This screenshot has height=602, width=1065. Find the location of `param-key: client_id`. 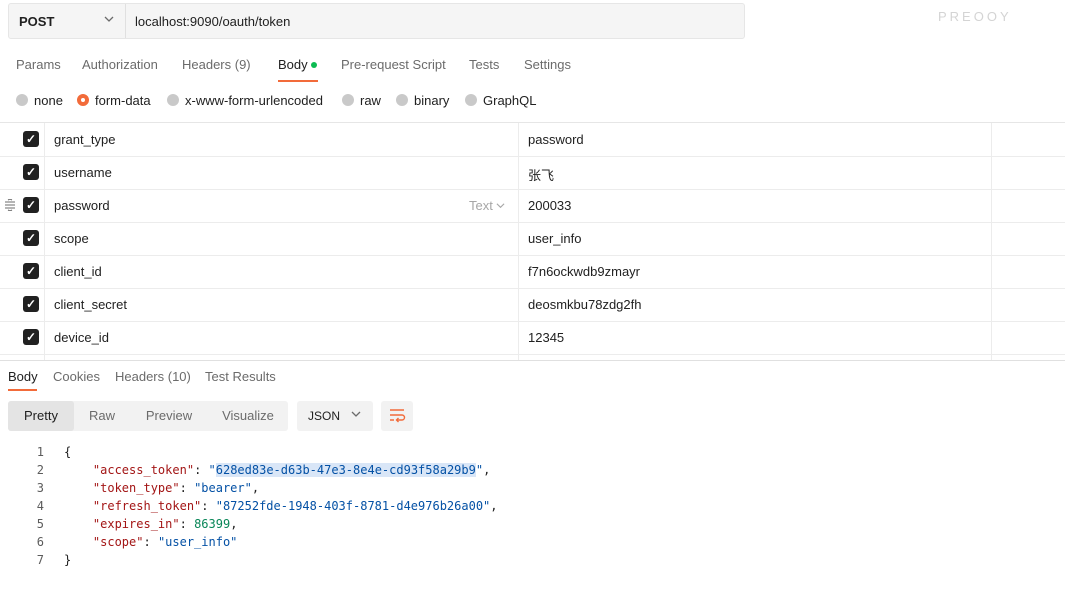

param-key: client_id is located at coordinates (78, 271).